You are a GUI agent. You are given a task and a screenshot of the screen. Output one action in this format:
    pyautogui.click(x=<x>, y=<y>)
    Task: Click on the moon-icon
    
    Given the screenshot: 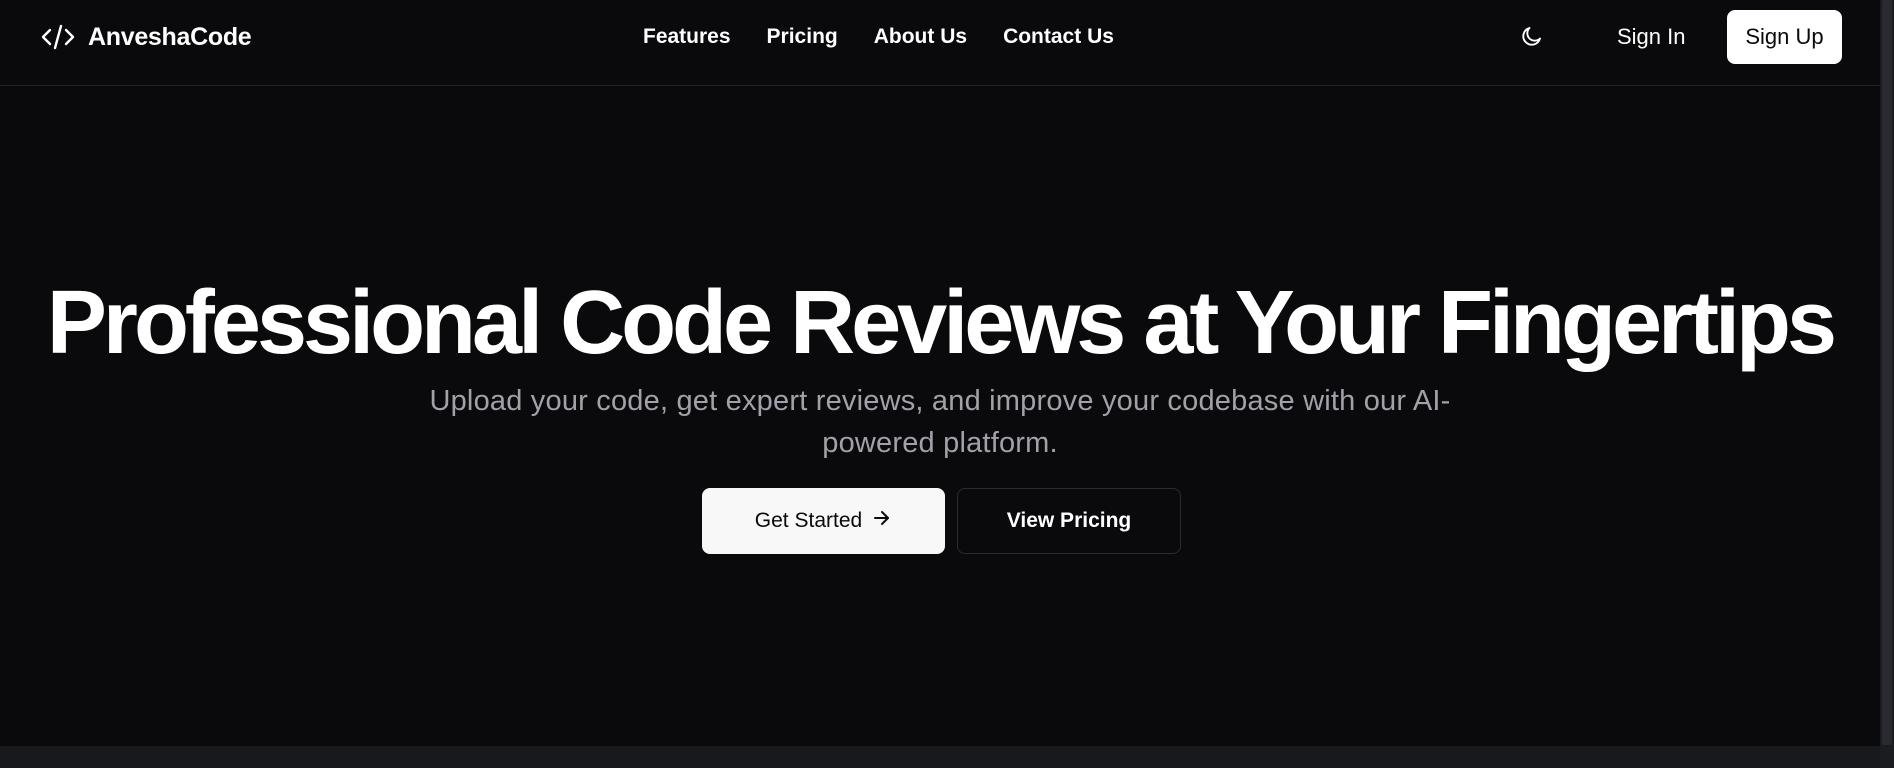 What is the action you would take?
    pyautogui.click(x=1532, y=38)
    